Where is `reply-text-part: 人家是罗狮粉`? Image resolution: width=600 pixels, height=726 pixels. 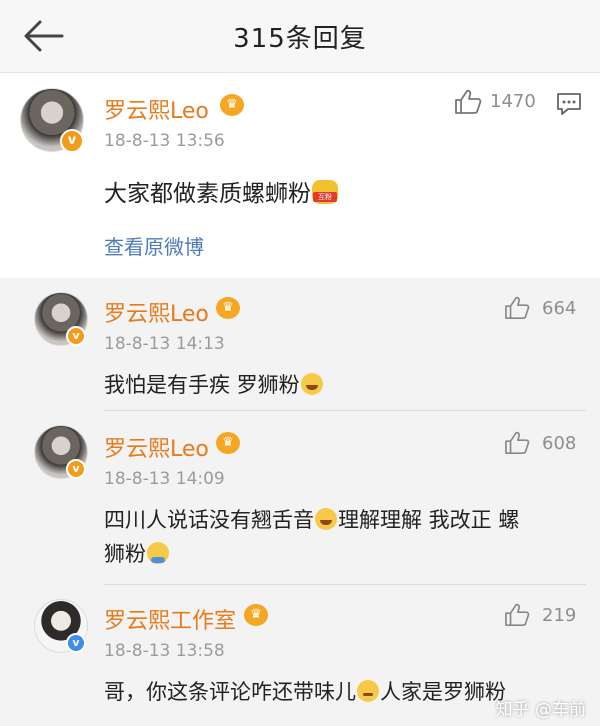
reply-text-part: 人家是罗狮粉 is located at coordinates (443, 692).